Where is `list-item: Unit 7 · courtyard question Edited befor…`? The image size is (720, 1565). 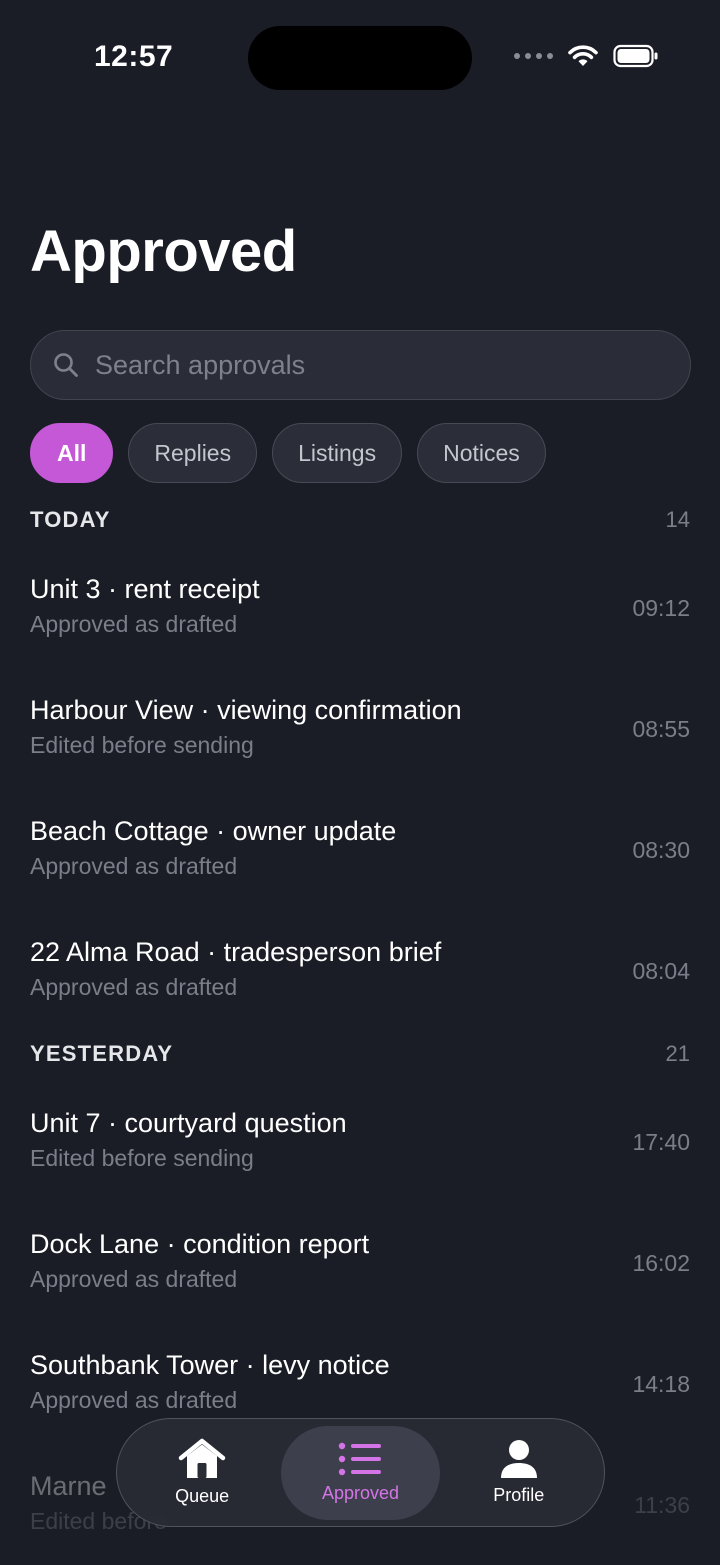
list-item: Unit 7 · courtyard question Edited befor… is located at coordinates (360, 1153).